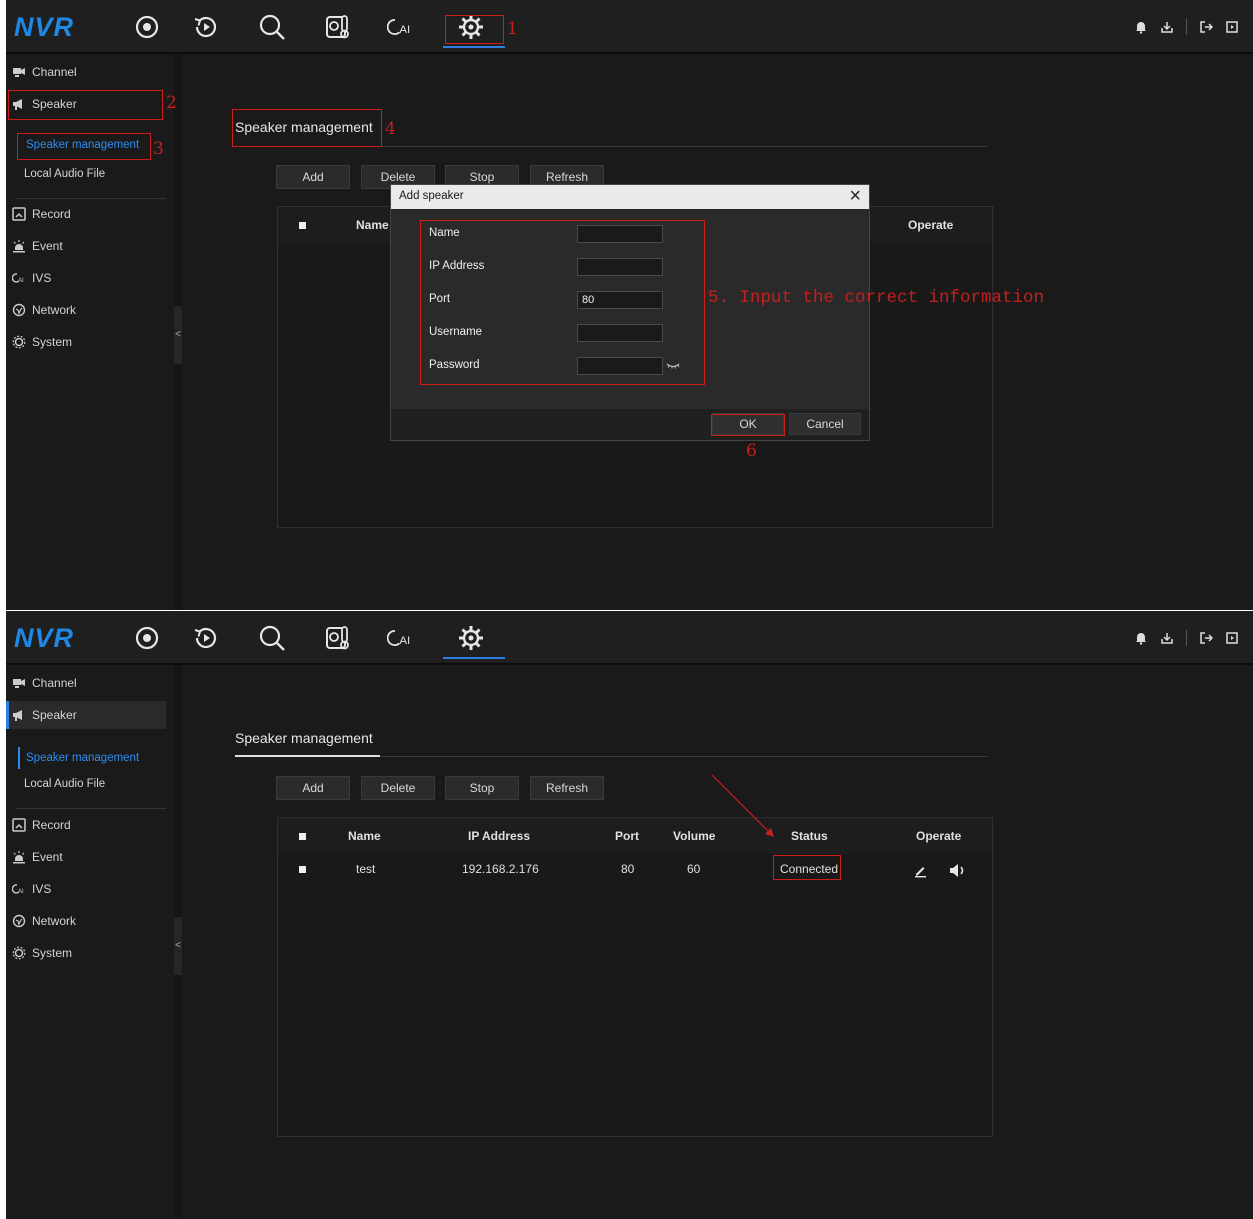  What do you see at coordinates (807, 867) in the screenshot?
I see `annotation-box-connected` at bounding box center [807, 867].